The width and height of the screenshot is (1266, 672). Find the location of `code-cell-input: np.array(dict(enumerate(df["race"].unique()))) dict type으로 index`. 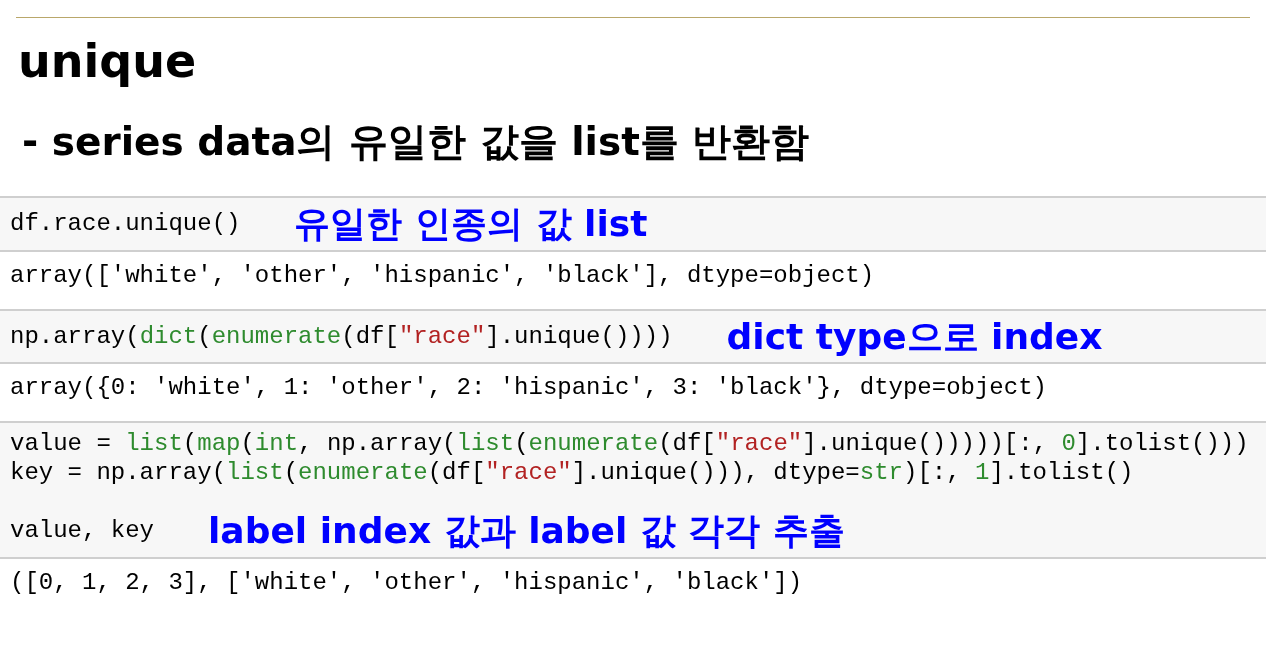

code-cell-input: np.array(dict(enumerate(df["race"].unique()))) dict type으로 index is located at coordinates (633, 336).